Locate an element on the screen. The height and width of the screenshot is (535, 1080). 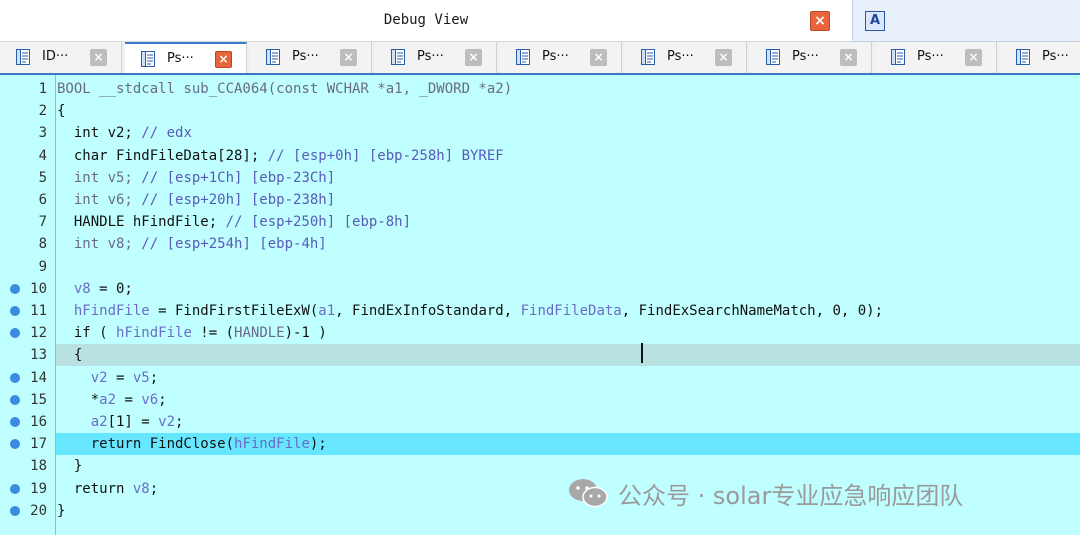
code-text: return FindClose(hFindFile); is located at coordinates (192, 444).